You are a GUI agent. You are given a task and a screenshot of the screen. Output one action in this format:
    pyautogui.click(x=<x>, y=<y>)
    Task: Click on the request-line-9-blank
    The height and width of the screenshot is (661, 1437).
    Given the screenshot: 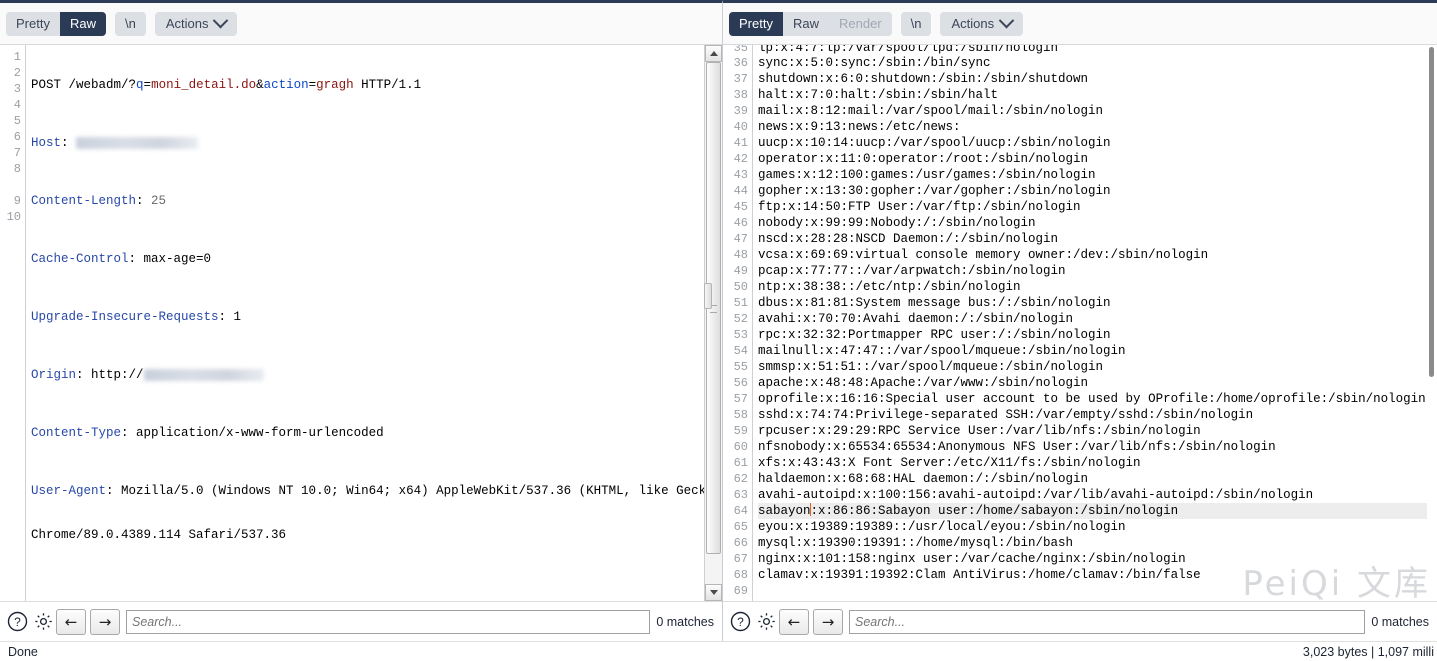 What is the action you would take?
    pyautogui.click(x=367, y=593)
    